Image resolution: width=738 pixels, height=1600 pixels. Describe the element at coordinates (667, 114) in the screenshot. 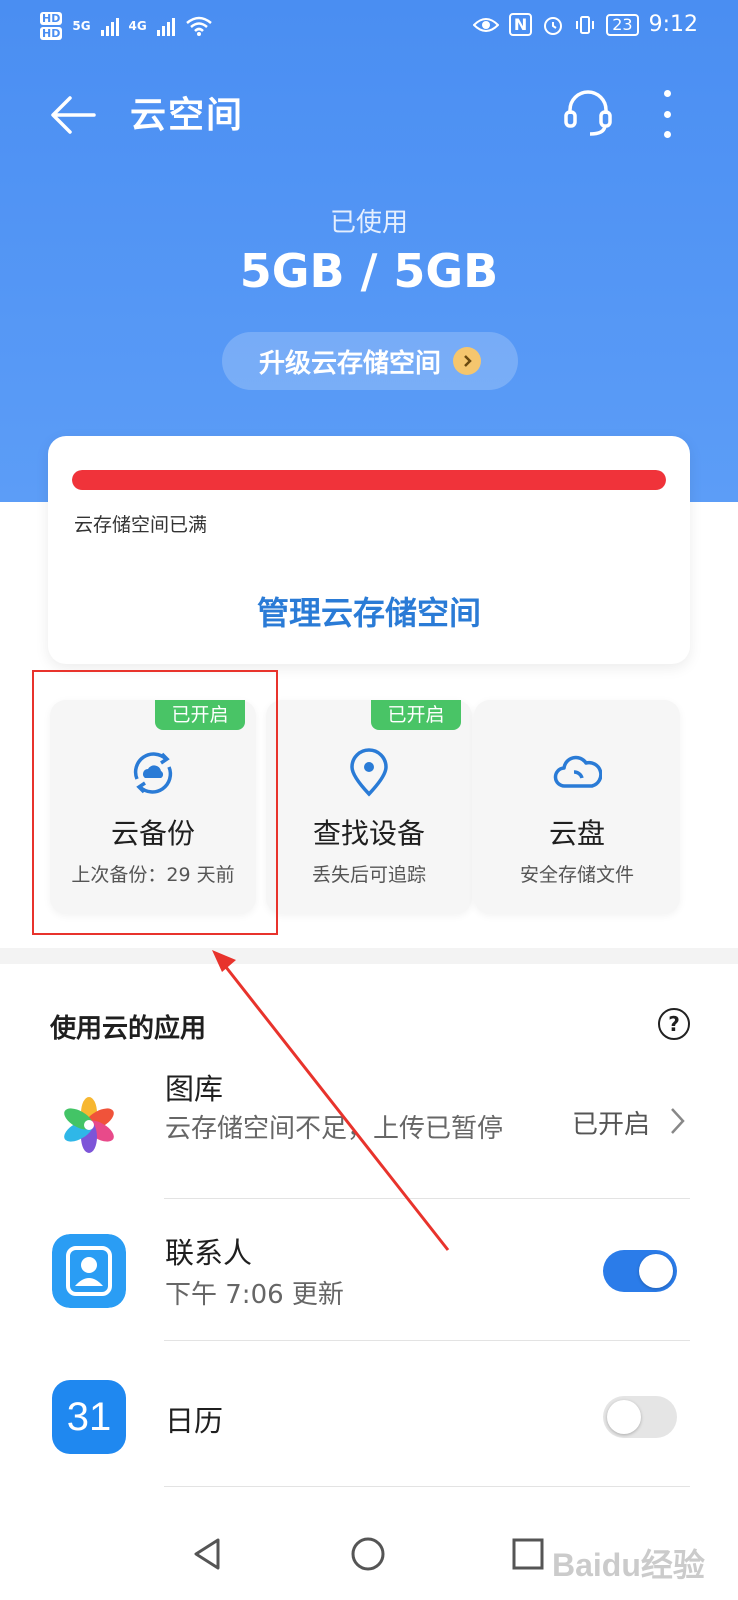

I see `more-options-icon` at that location.